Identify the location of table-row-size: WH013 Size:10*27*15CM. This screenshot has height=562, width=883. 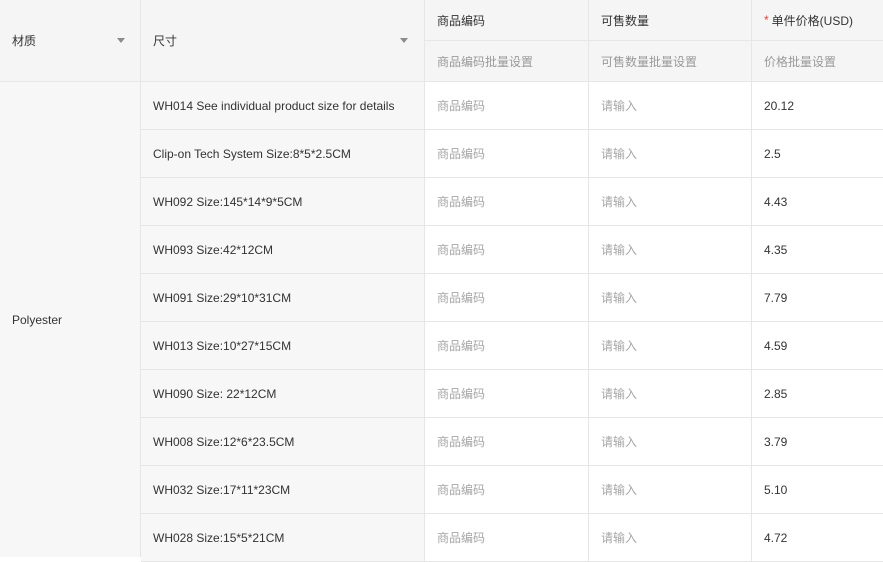
(283, 346).